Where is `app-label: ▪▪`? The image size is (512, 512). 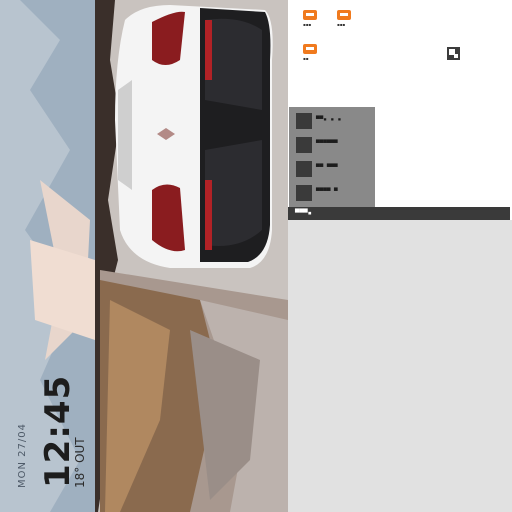 app-label: ▪▪ is located at coordinates (306, 58).